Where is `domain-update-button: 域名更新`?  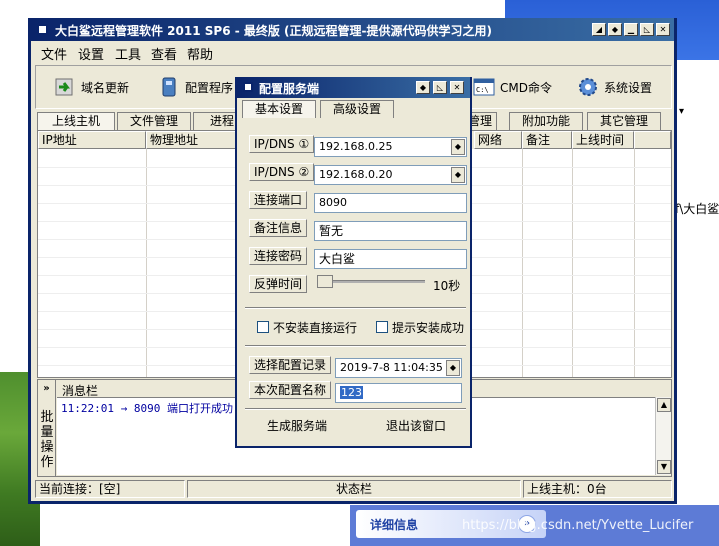 domain-update-button: 域名更新 is located at coordinates (91, 87).